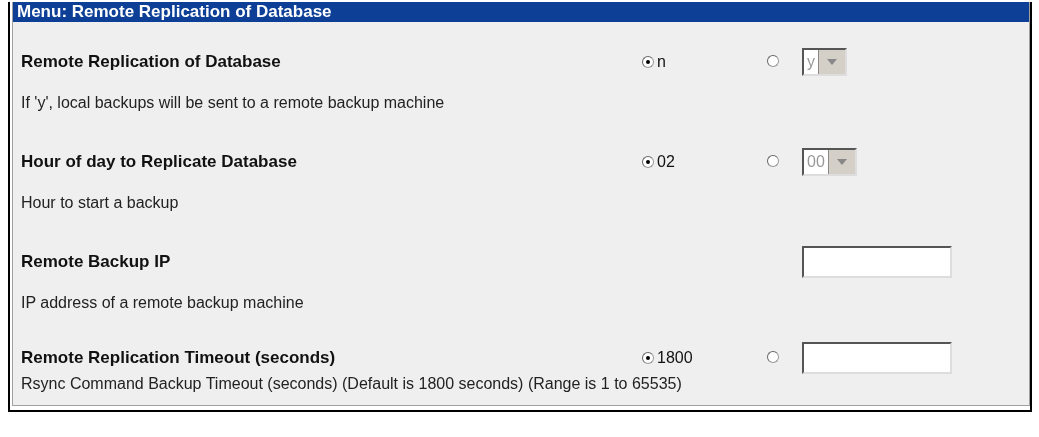  I want to click on setting-description: If 'y', local backups will be sent to a remote backup machine, so click(233, 103).